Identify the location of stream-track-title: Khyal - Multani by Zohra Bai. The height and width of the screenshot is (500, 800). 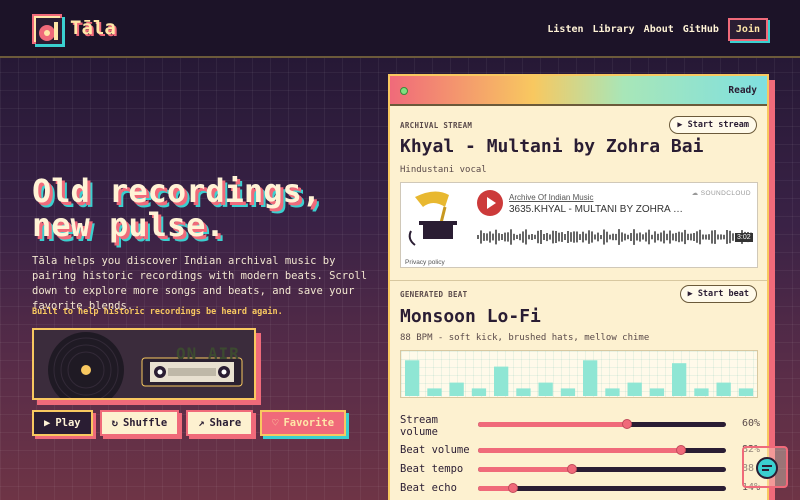
(552, 146).